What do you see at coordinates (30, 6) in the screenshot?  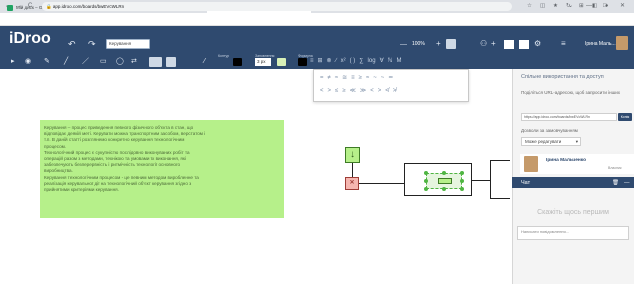 I see `reload-button: C` at bounding box center [30, 6].